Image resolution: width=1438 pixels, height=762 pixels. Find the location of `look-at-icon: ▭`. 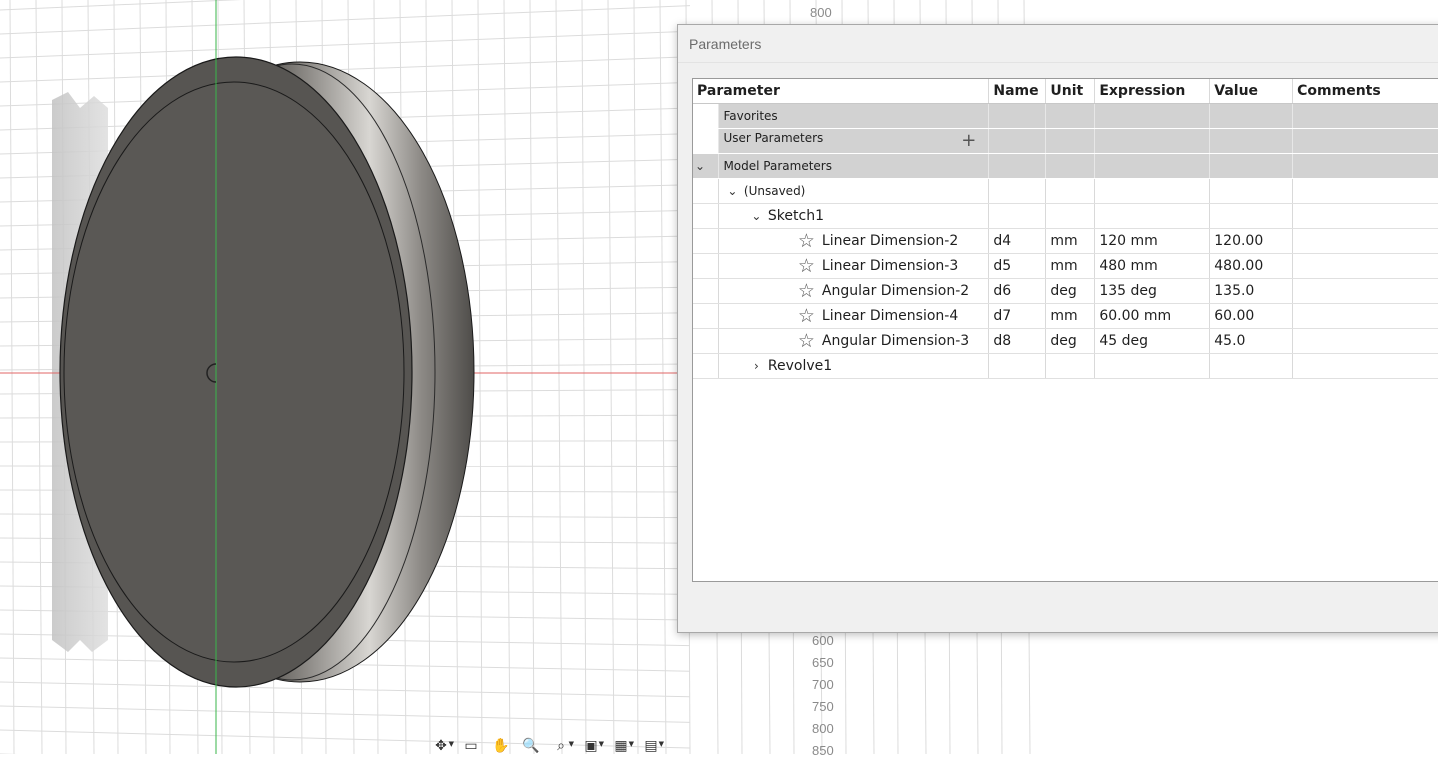

look-at-icon: ▭ is located at coordinates (471, 746).